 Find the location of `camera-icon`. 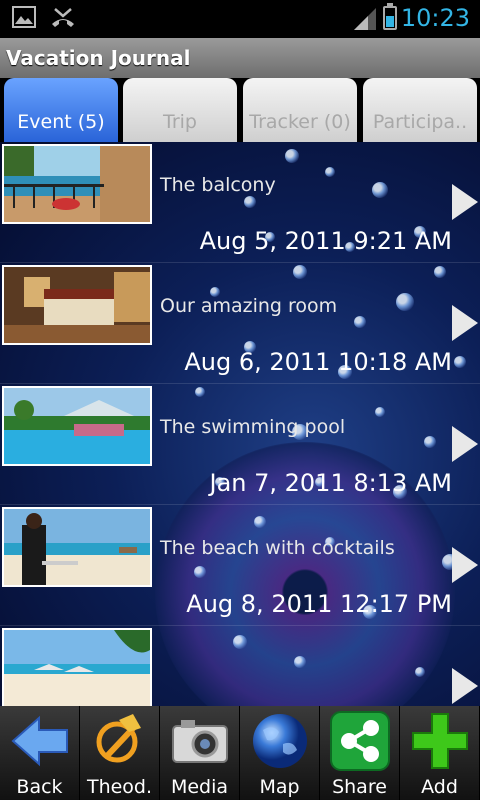

camera-icon is located at coordinates (199, 741).